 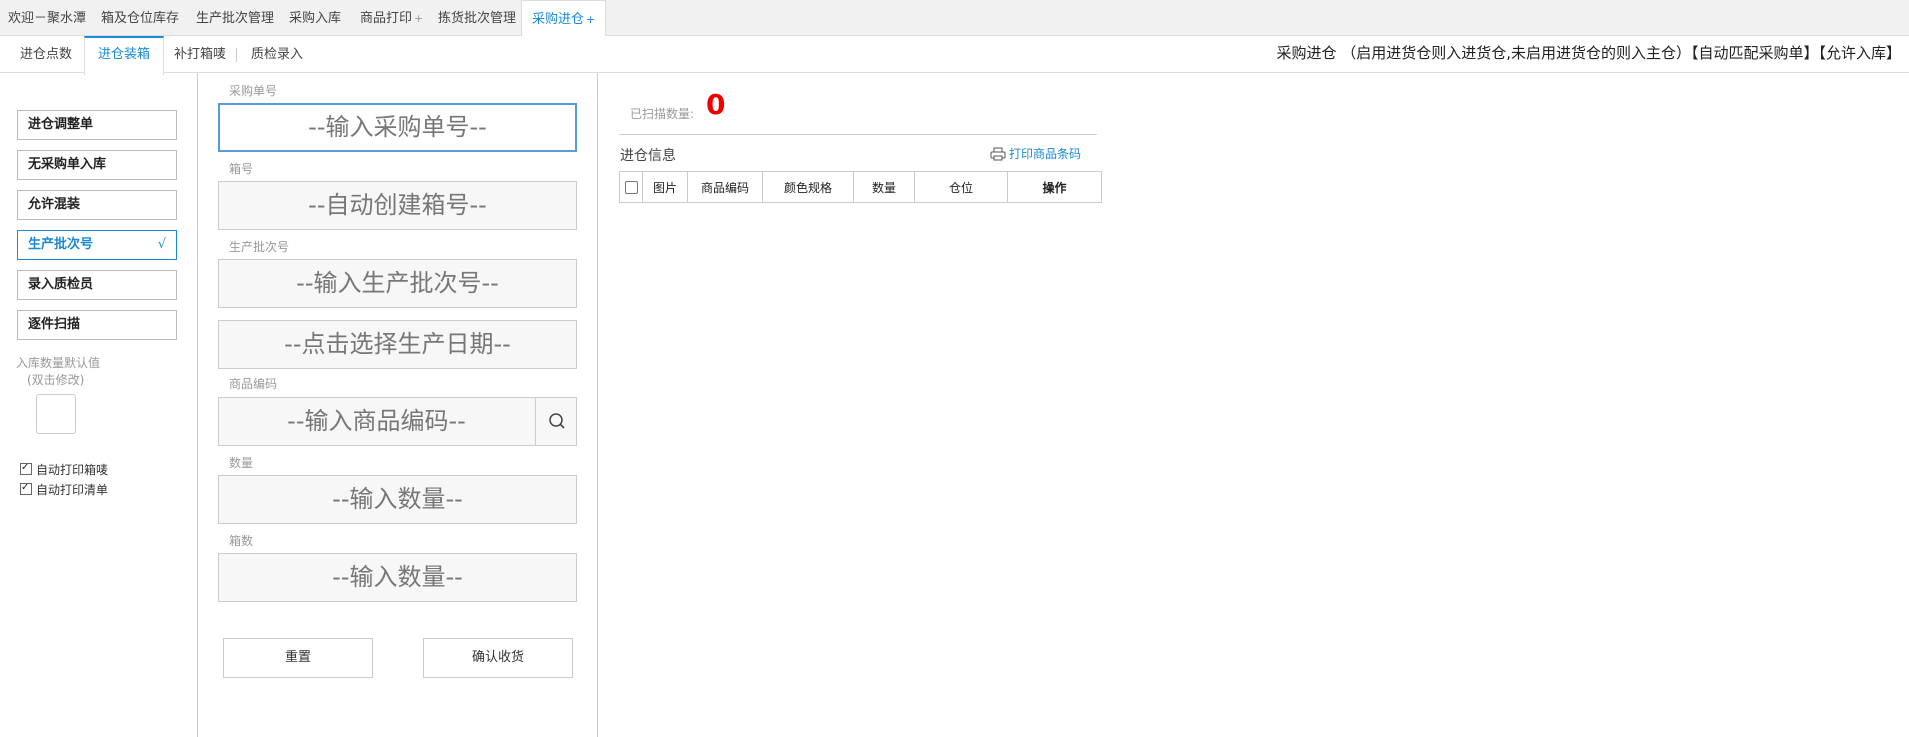 I want to click on tab-box-location-stock: 箱及仓位库存, so click(x=140, y=18).